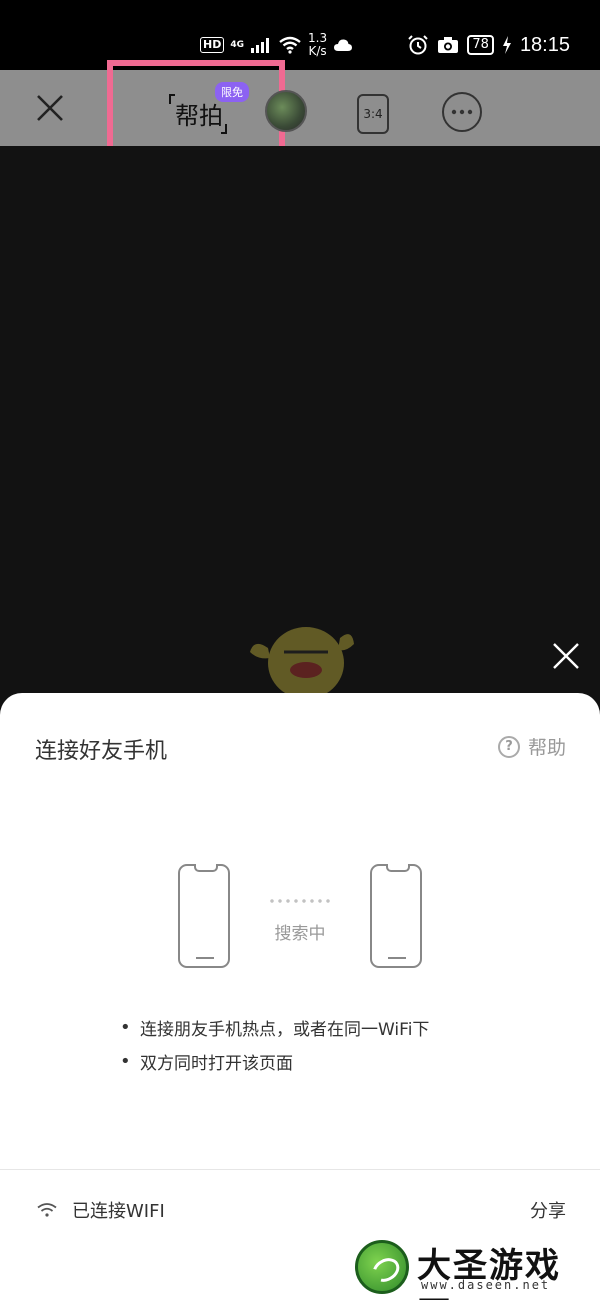 This screenshot has height=1300, width=600. Describe the element at coordinates (285, 1029) in the screenshot. I see `tip-text: 连接朋友手机热点，或者在同一WiFi下` at that location.